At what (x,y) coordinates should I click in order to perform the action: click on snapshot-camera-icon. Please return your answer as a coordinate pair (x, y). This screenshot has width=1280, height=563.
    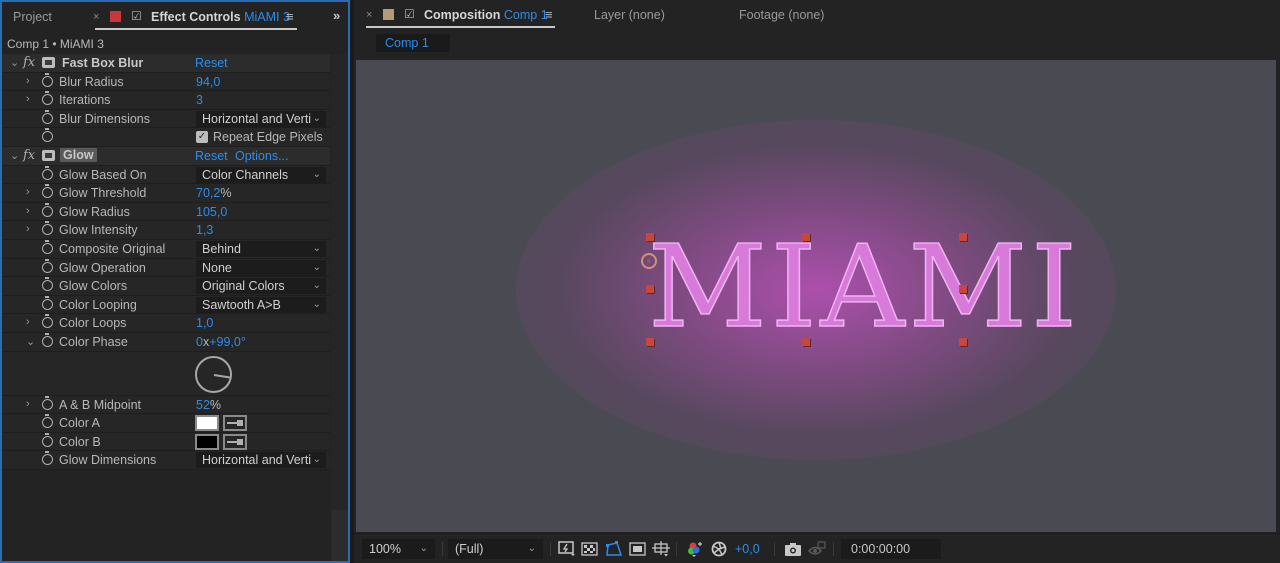
    Looking at the image, I should click on (793, 549).